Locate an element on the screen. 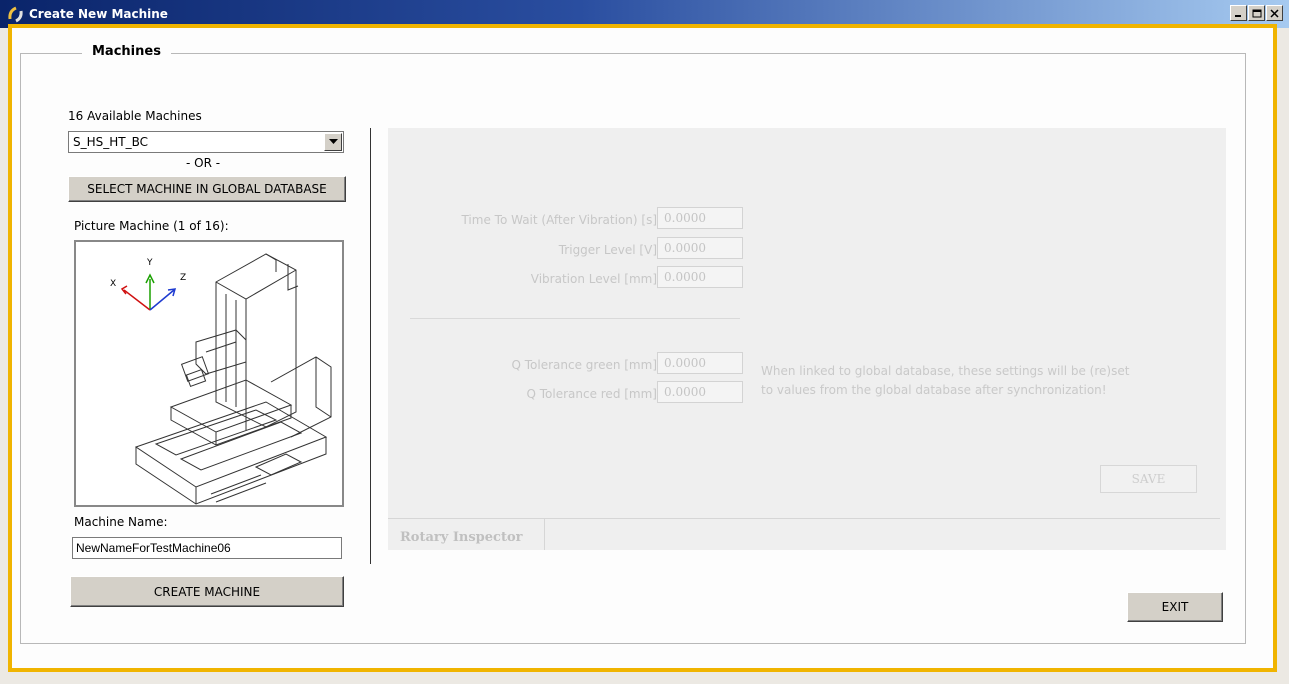  machines-group-title: Machines is located at coordinates (126, 51).